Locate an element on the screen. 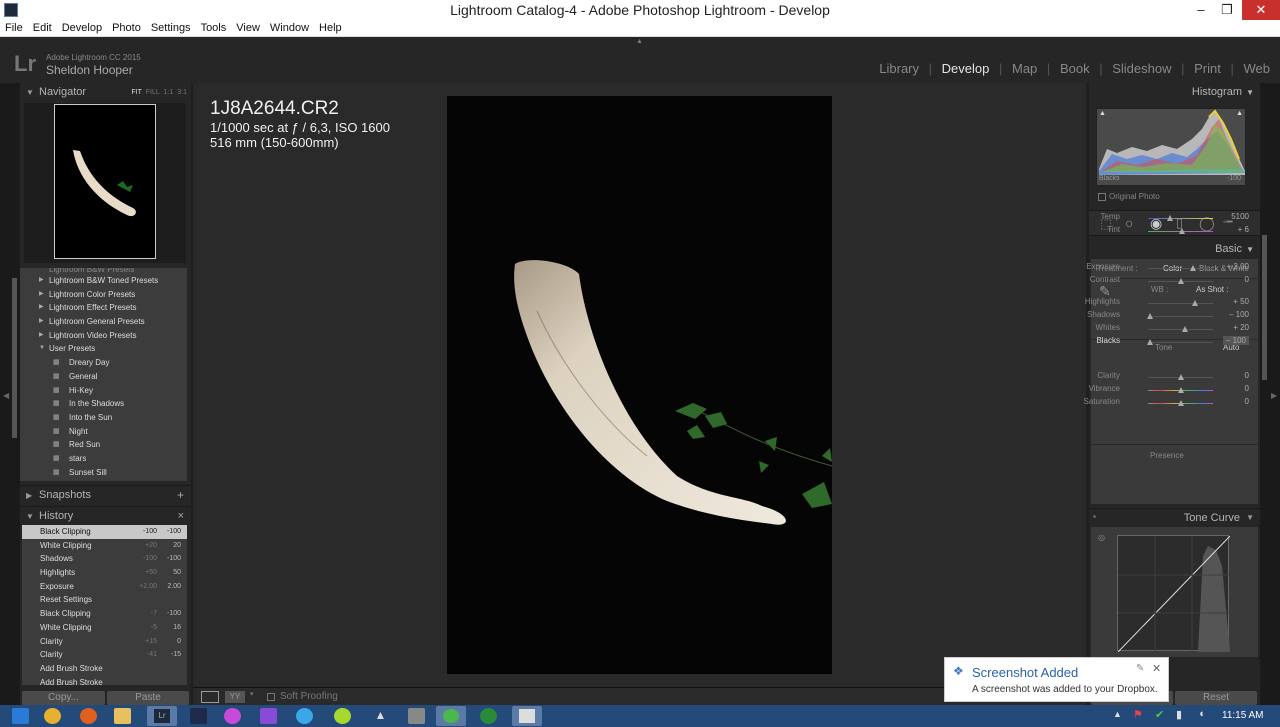 The width and height of the screenshot is (1280, 727). history-step: White Clipping +20 20 is located at coordinates (104, 546).